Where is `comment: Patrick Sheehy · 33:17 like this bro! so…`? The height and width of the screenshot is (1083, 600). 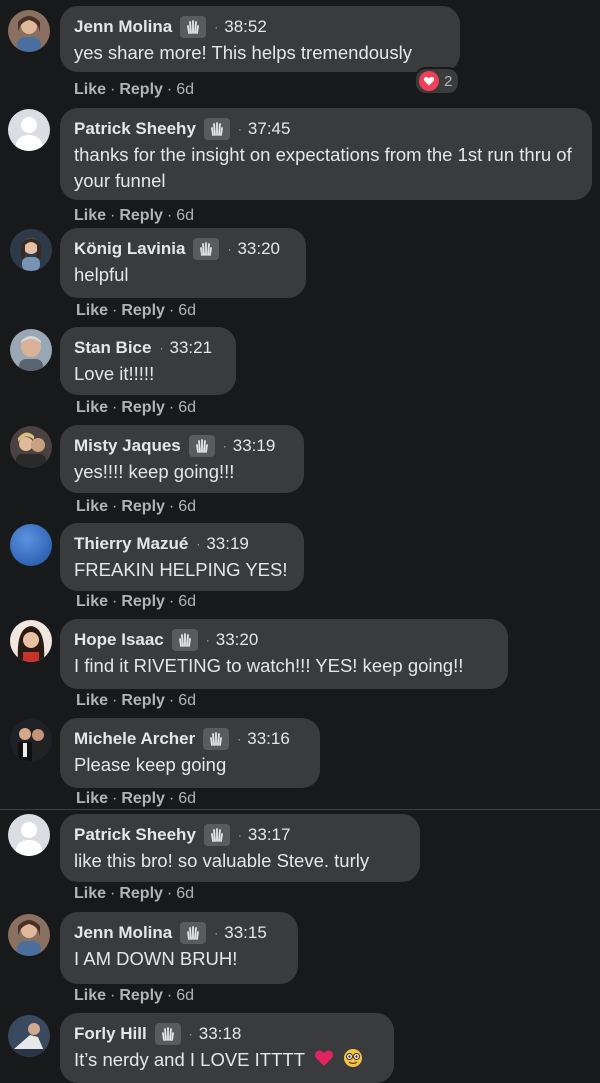 comment: Patrick Sheehy · 33:17 like this bro! so… is located at coordinates (300, 862).